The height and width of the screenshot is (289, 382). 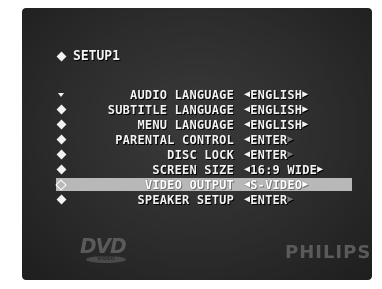 I want to click on menu-item-value: ◀ S-VIDEO ▶, so click(x=276, y=184).